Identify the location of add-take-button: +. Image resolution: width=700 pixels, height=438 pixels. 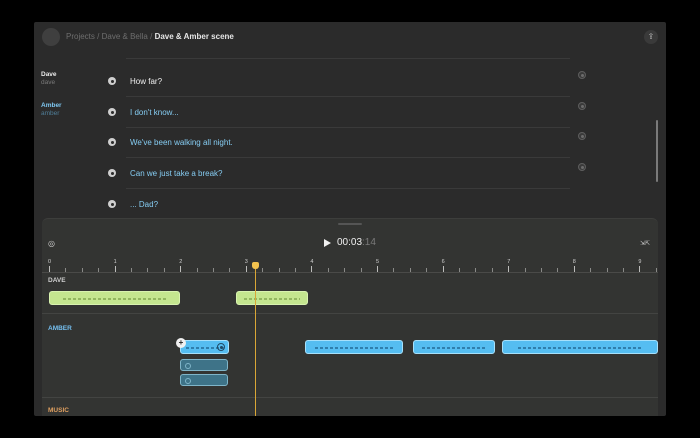
(181, 343).